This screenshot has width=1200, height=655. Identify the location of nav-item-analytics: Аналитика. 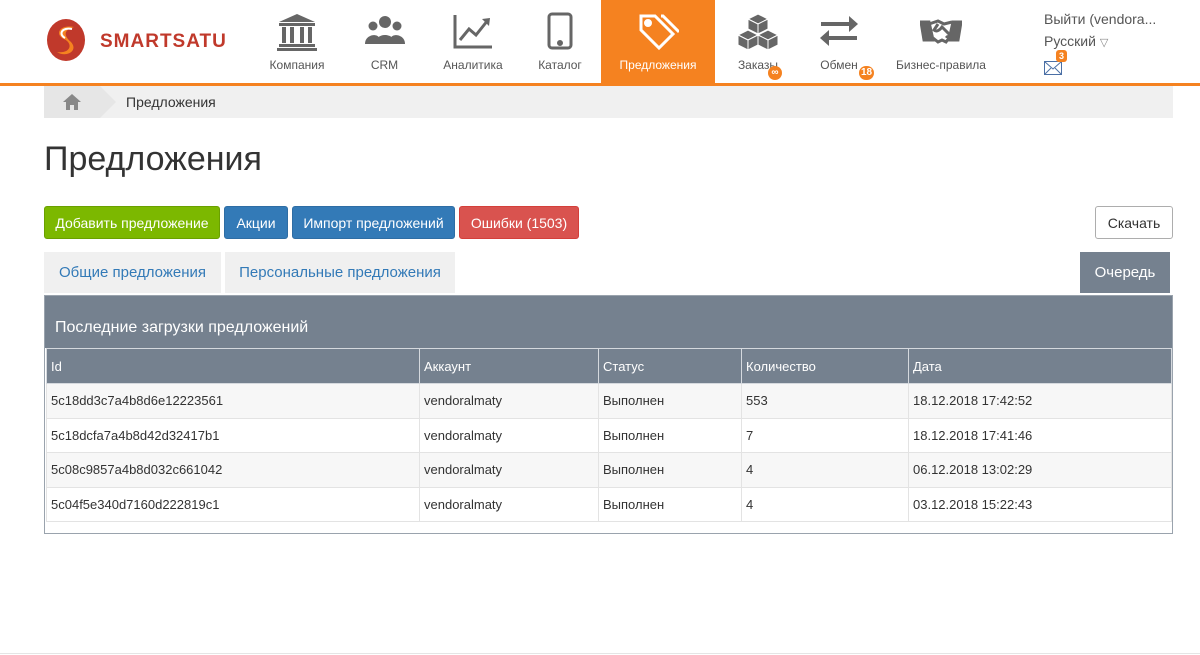
(473, 42).